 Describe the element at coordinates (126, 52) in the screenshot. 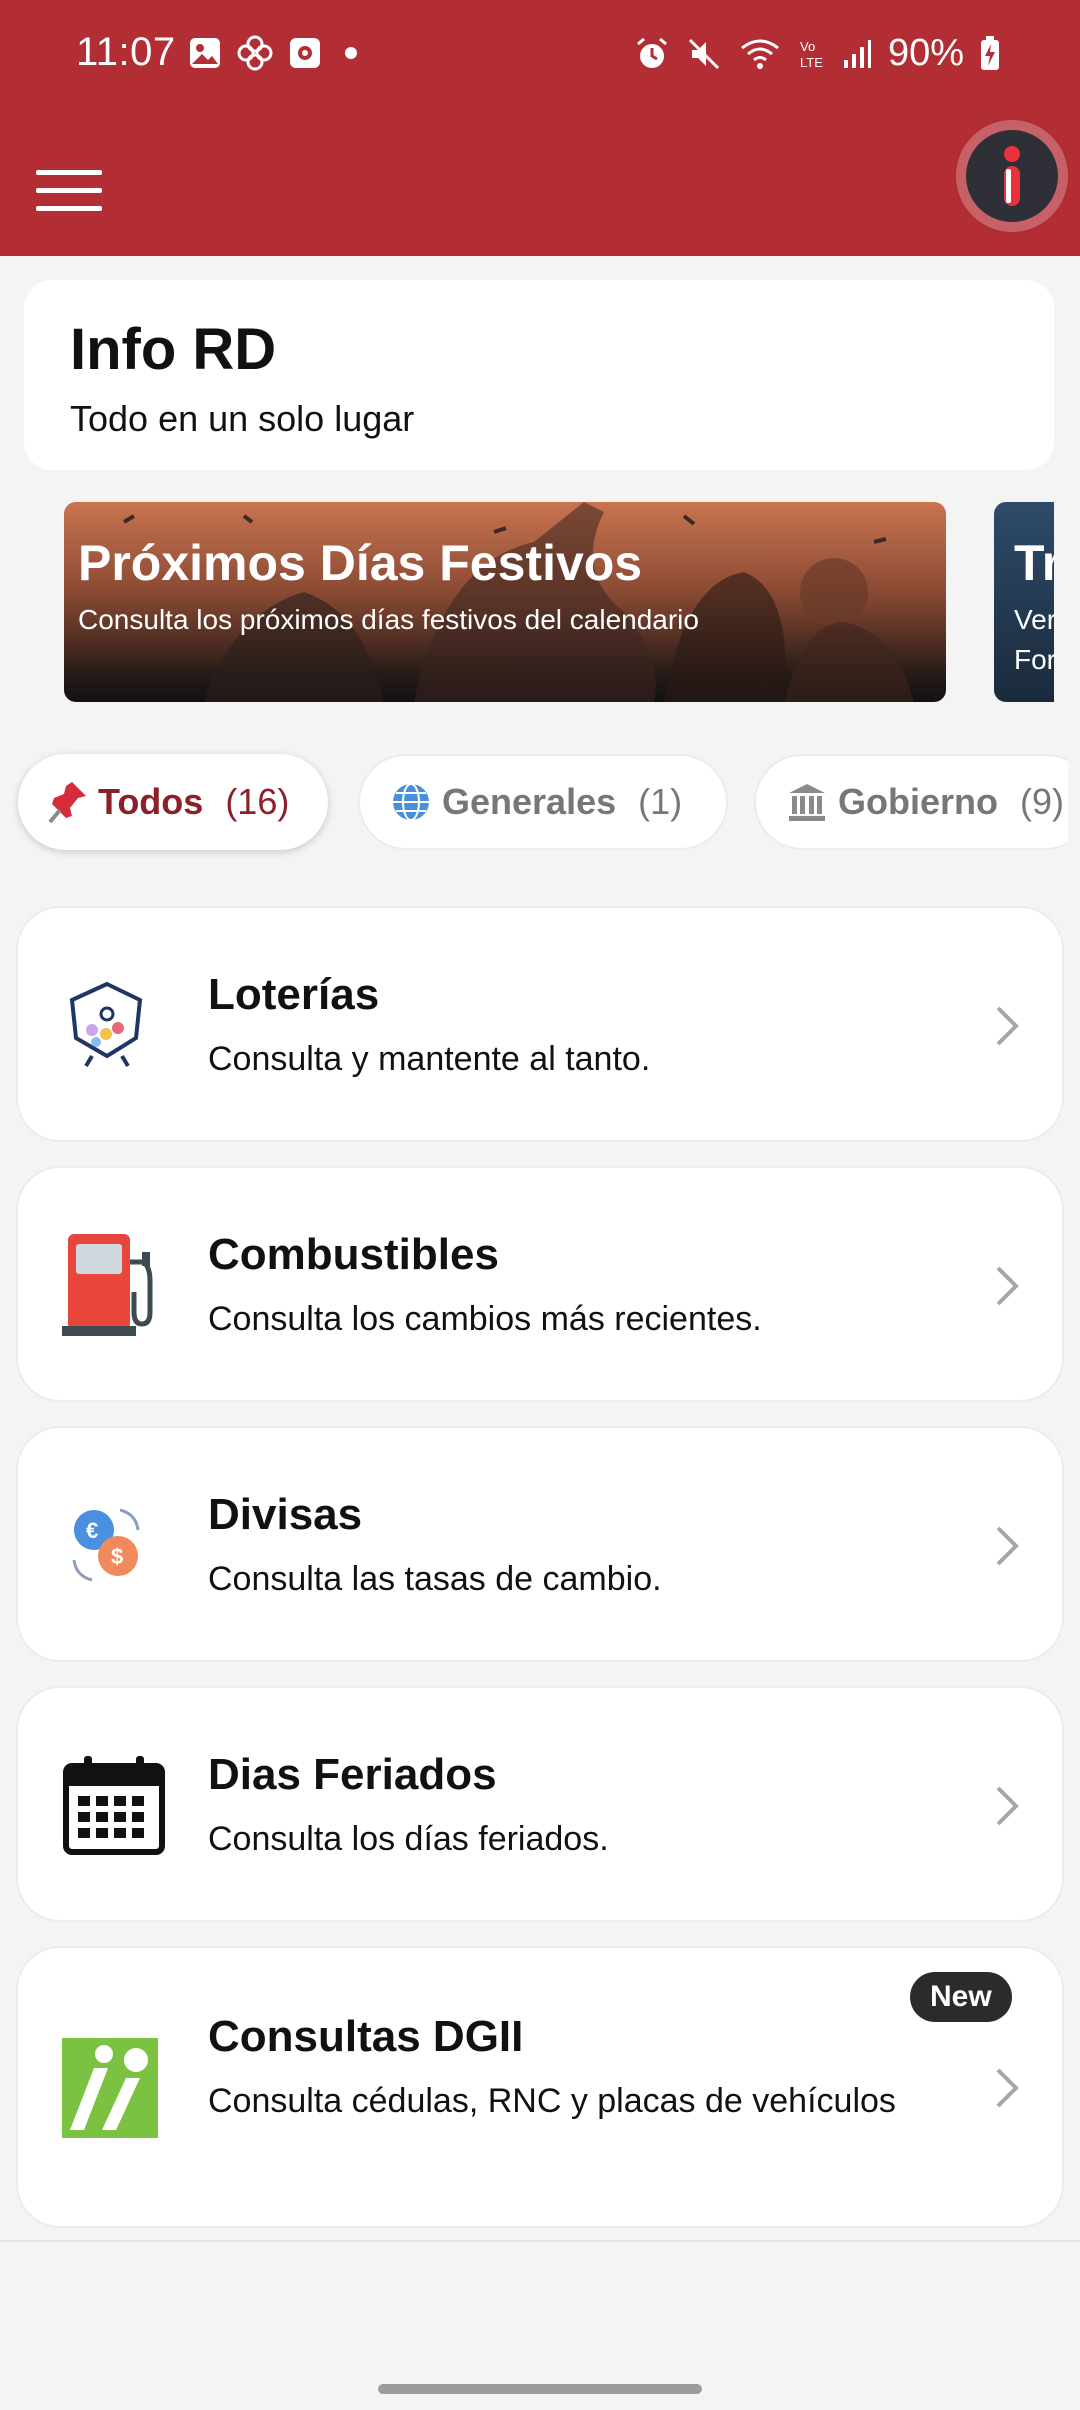

I see `status-time: 11:07` at that location.